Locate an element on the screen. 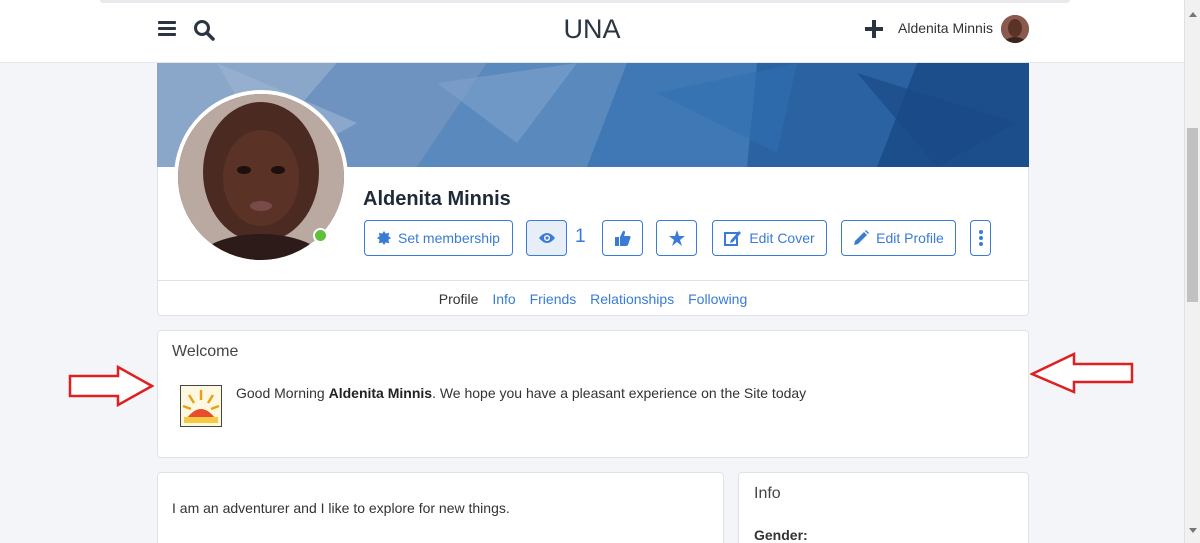 The height and width of the screenshot is (543, 1200). membership-badge-icon is located at coordinates (384, 238).